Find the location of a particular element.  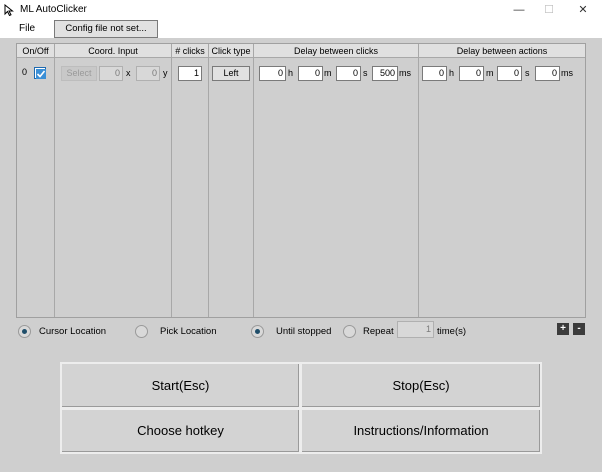

cursor-location-label: Cursor Location is located at coordinates (73, 331).